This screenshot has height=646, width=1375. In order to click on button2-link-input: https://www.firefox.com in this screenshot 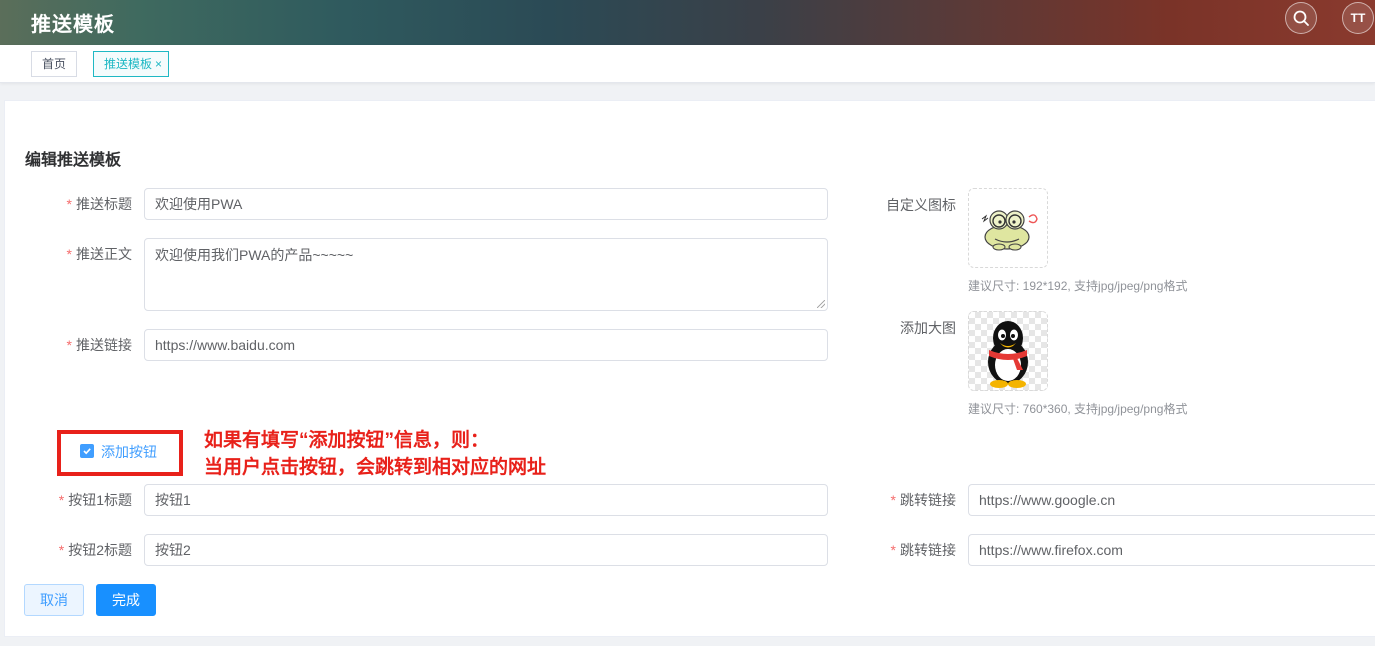, I will do `click(1171, 550)`.